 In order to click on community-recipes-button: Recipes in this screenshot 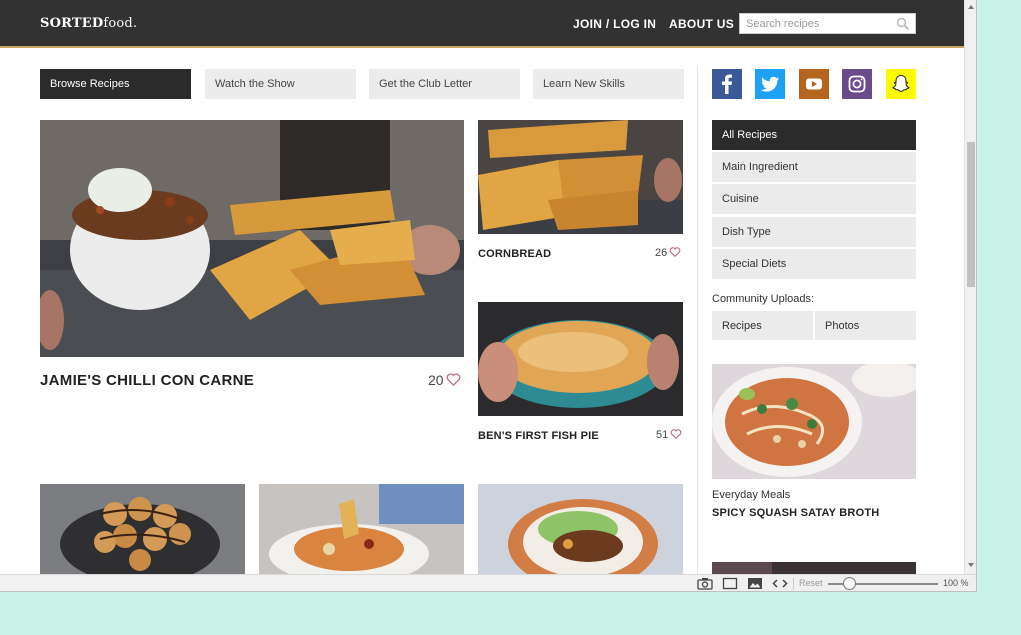, I will do `click(762, 325)`.